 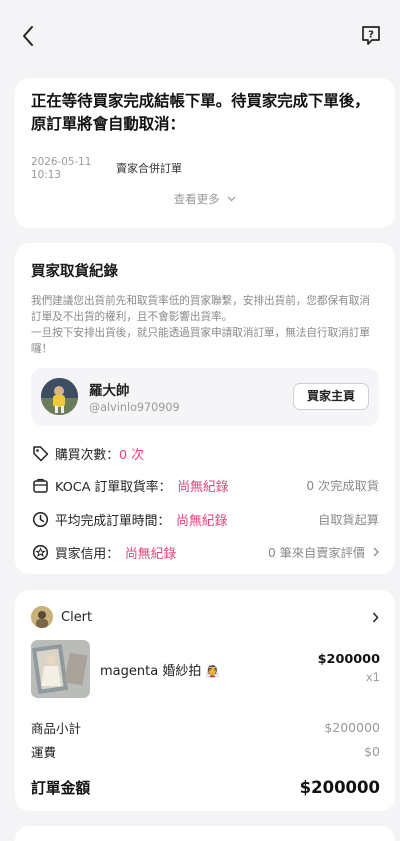 I want to click on subtotal-value: $200000, so click(x=352, y=727).